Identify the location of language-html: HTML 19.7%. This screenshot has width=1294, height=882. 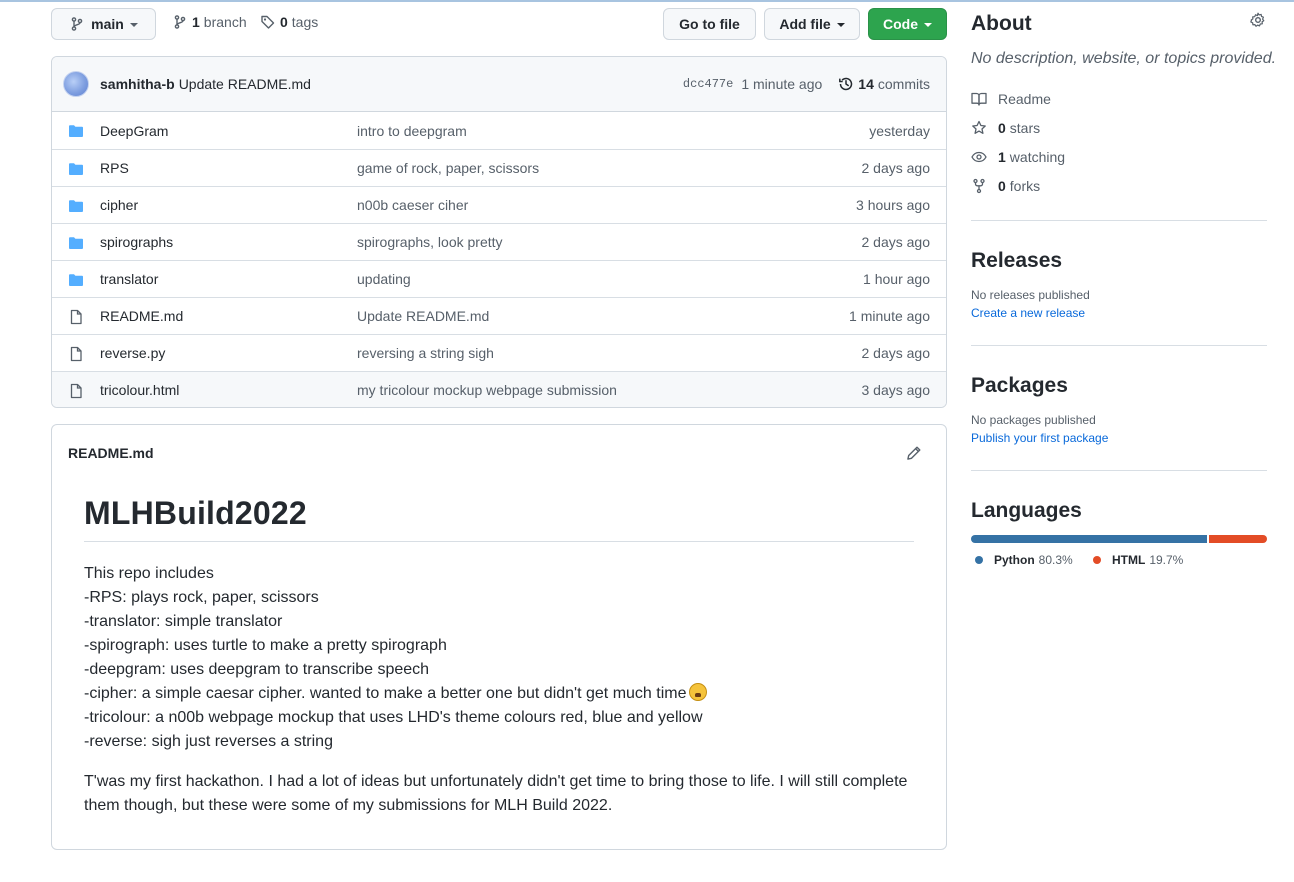
(1138, 560).